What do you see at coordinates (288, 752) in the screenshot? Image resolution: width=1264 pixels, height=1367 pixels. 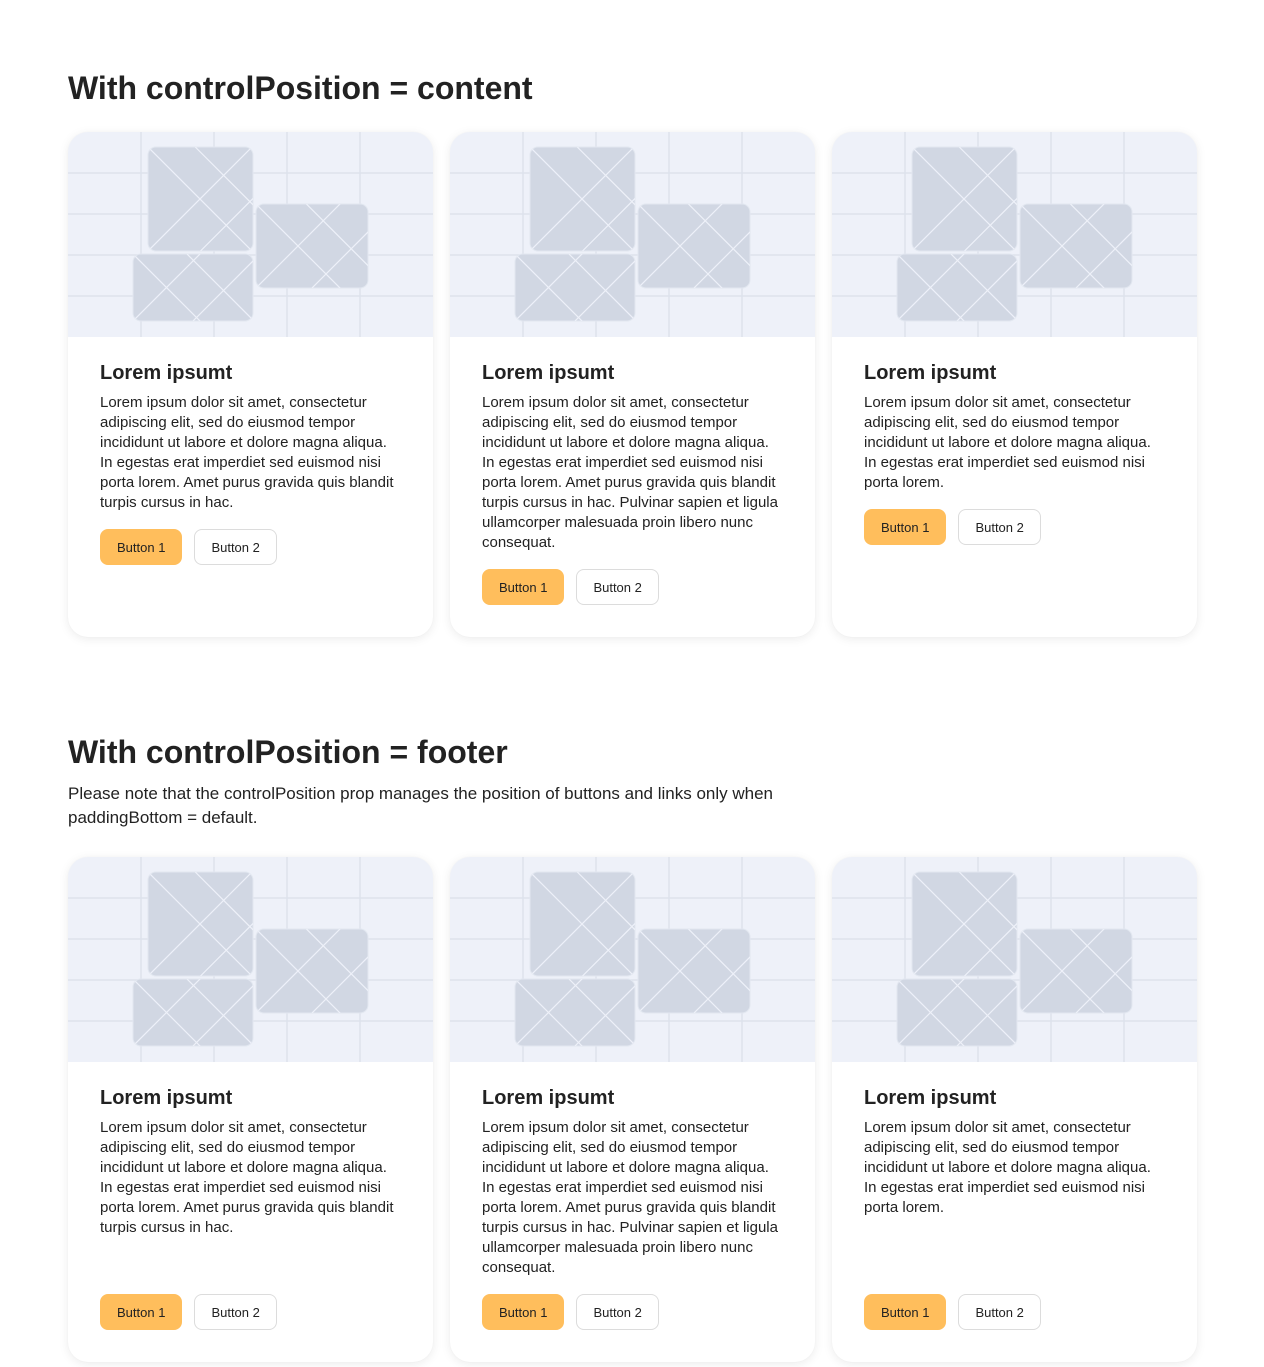 I see `section-title: With controlPosition = footer` at bounding box center [288, 752].